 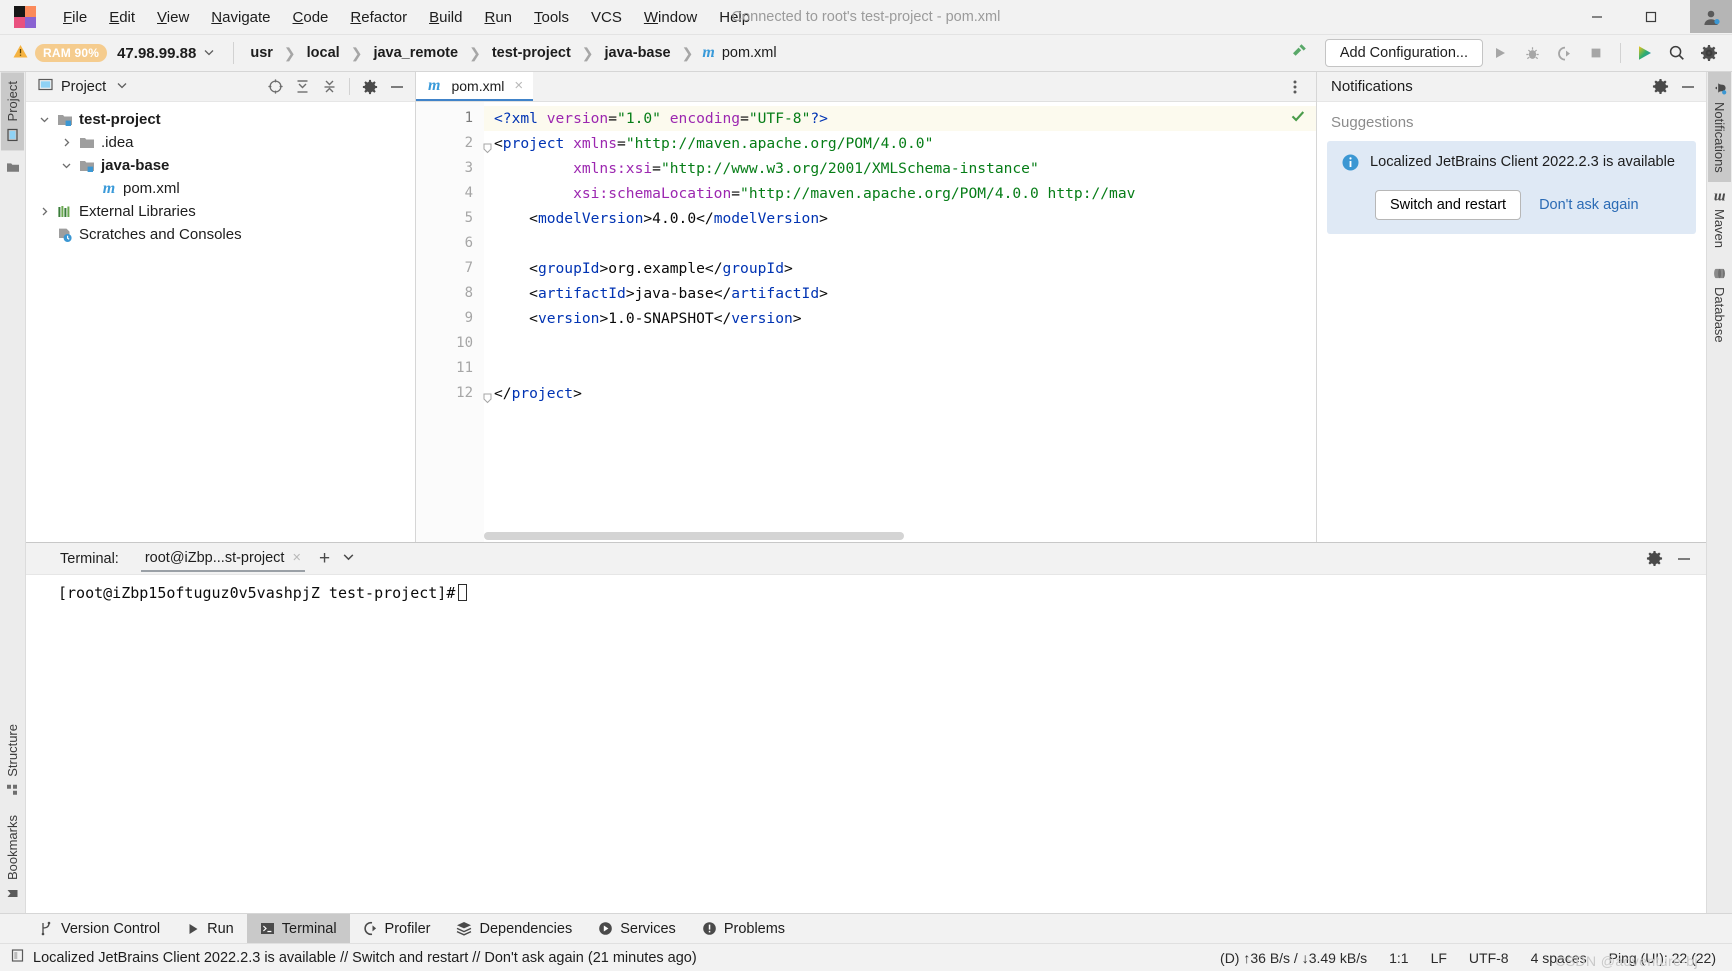 What do you see at coordinates (220, 211) in the screenshot?
I see `tree-node-external-libraries: External Libraries` at bounding box center [220, 211].